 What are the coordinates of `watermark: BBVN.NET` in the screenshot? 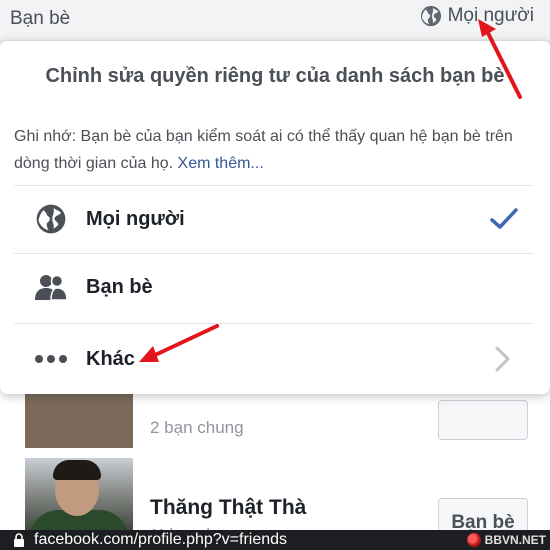 It's located at (506, 540).